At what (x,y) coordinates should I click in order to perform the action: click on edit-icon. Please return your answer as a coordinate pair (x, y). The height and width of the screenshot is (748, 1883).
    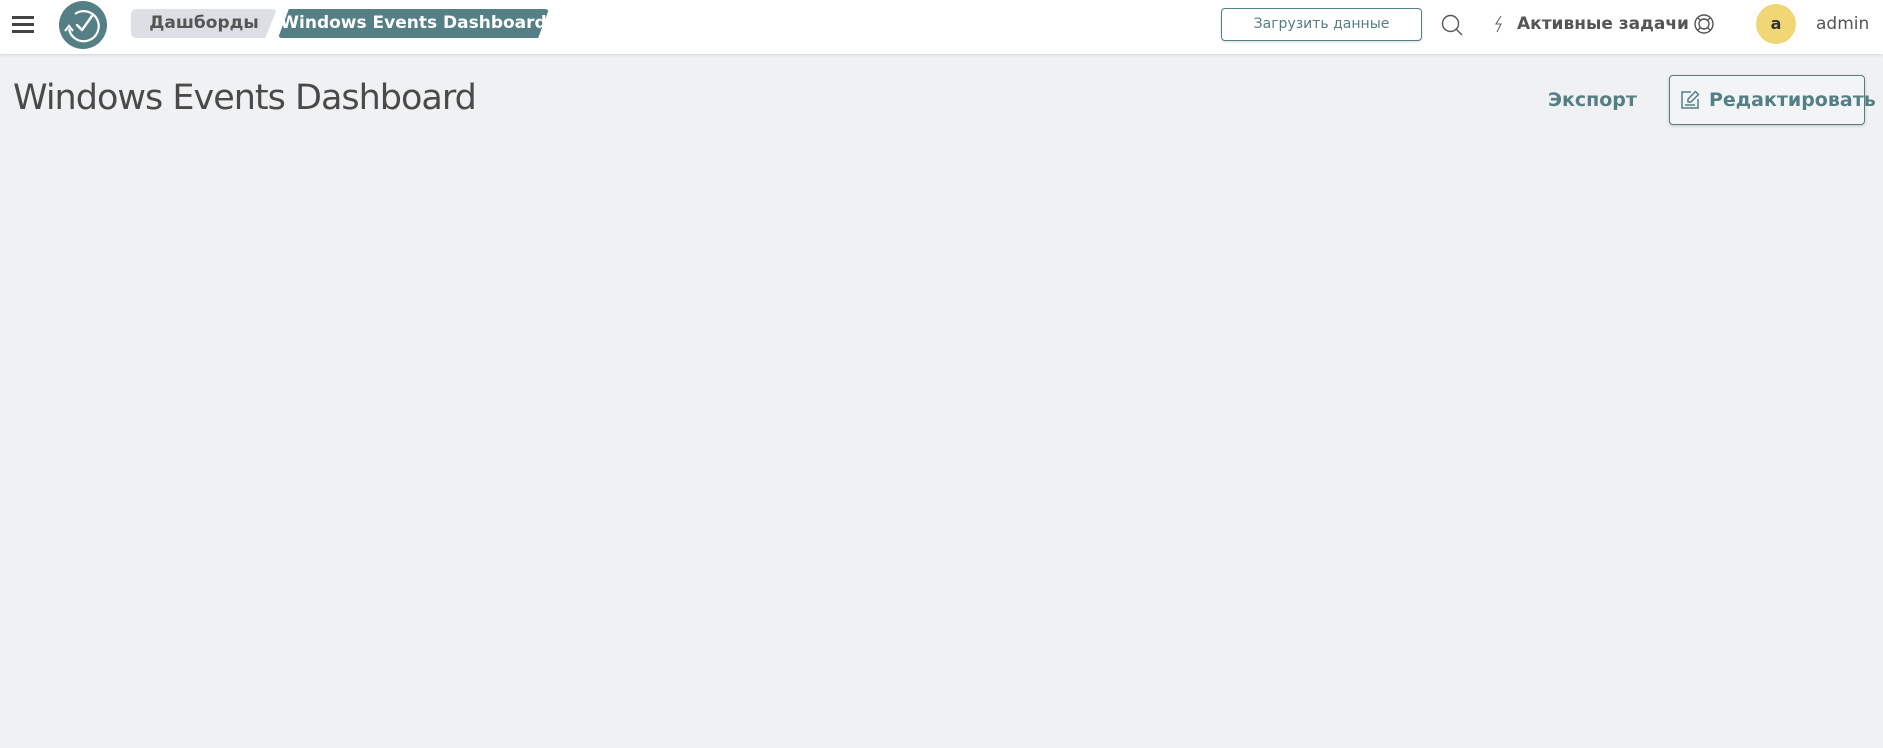
    Looking at the image, I should click on (1690, 100).